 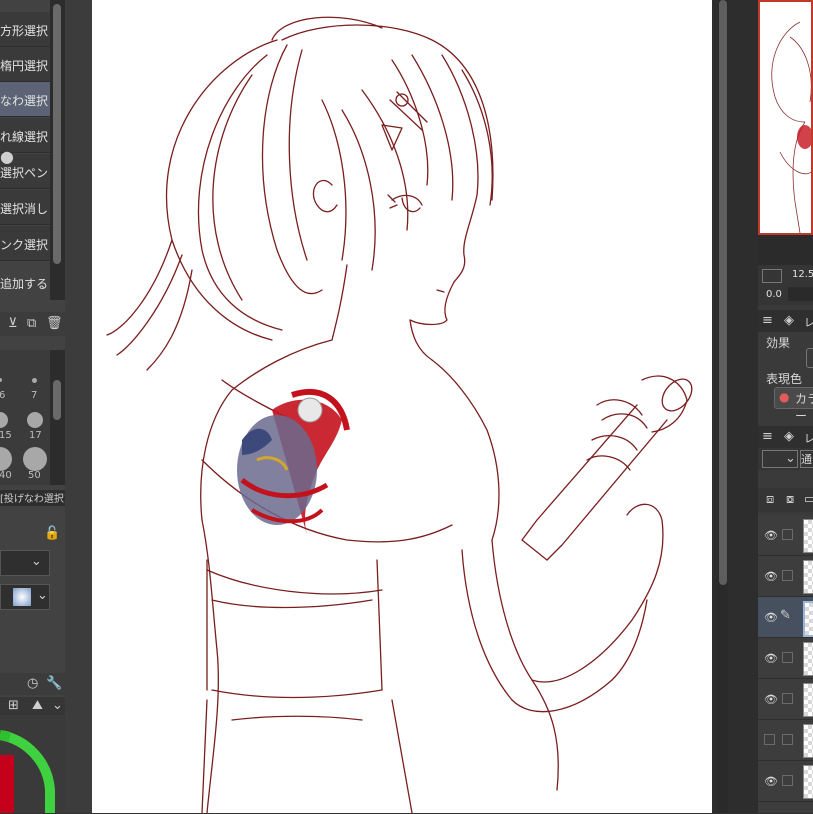 I want to click on add-tool-row: 追加する, so click(x=25, y=282).